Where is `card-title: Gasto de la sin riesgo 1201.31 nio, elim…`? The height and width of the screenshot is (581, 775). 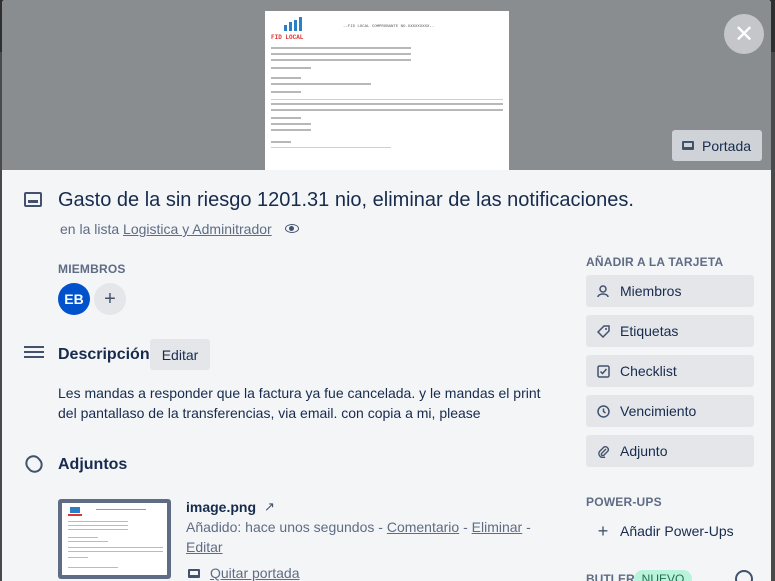 card-title: Gasto de la sin riesgo 1201.31 nio, elim… is located at coordinates (346, 200).